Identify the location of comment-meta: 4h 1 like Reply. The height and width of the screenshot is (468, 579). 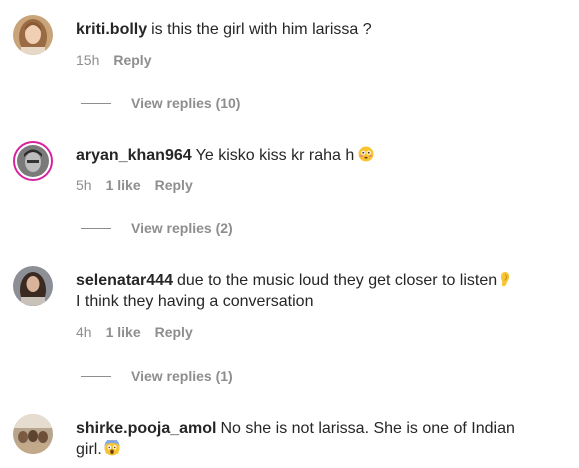
(141, 332).